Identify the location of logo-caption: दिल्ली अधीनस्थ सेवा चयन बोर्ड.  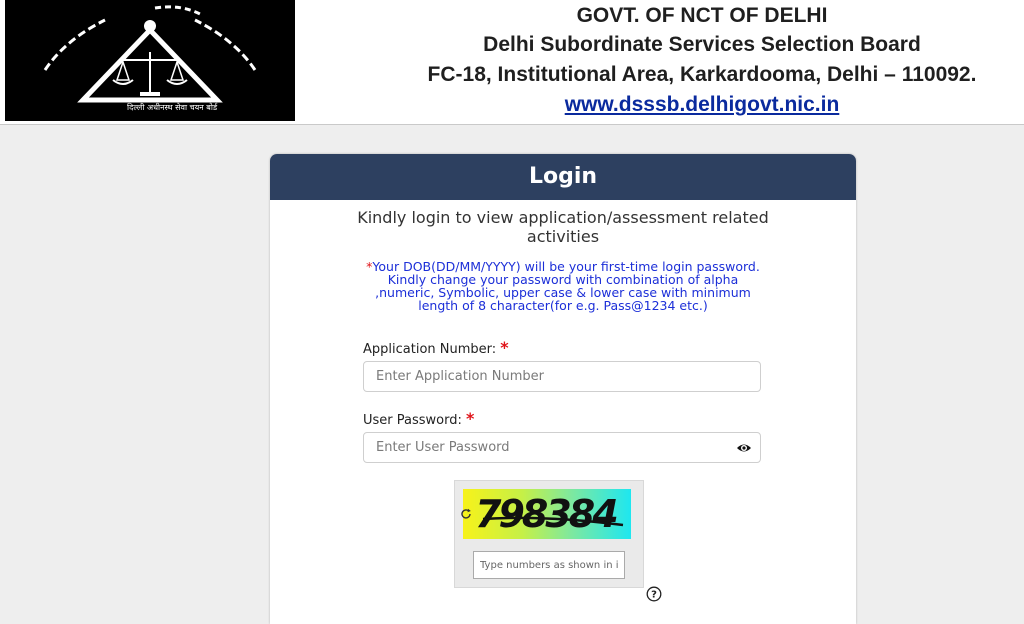
(172, 107).